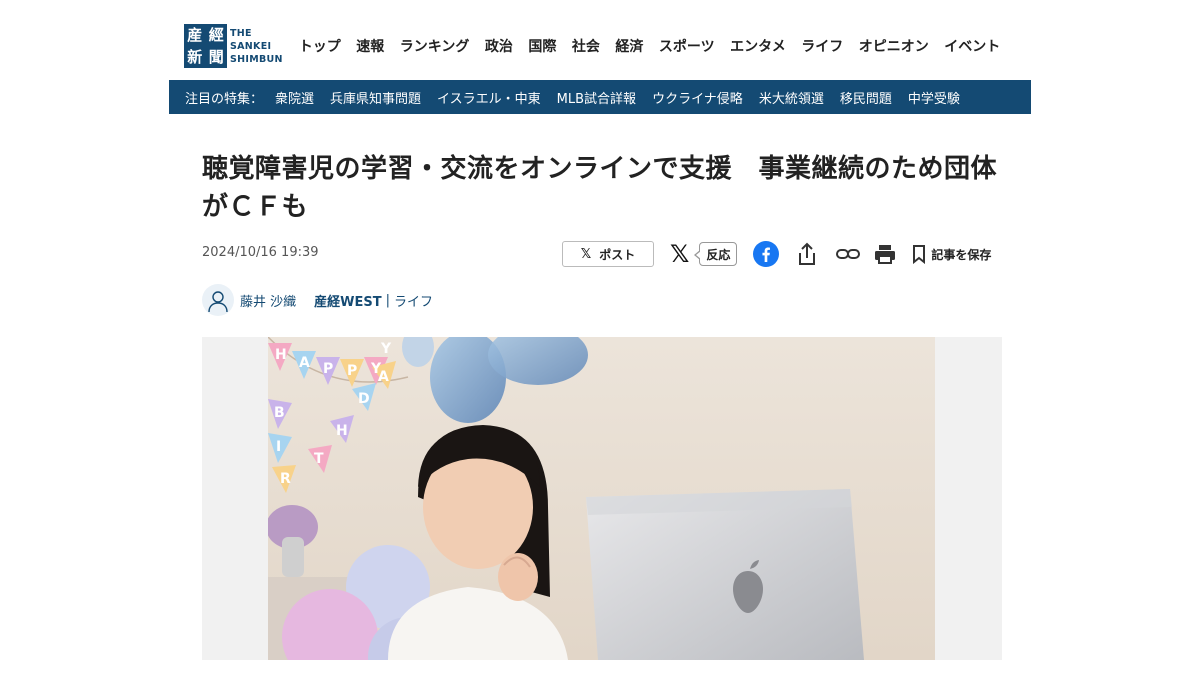  I want to click on author-row: 藤井 沙織 産経WEST | ライフ, so click(317, 300).